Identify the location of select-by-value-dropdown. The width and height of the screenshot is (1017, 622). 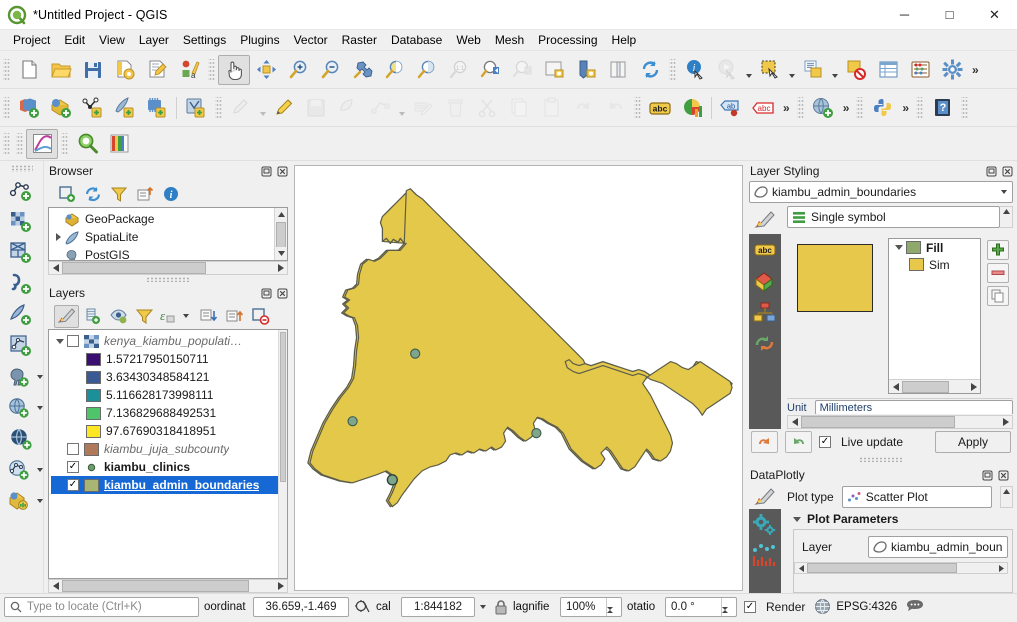
(834, 70).